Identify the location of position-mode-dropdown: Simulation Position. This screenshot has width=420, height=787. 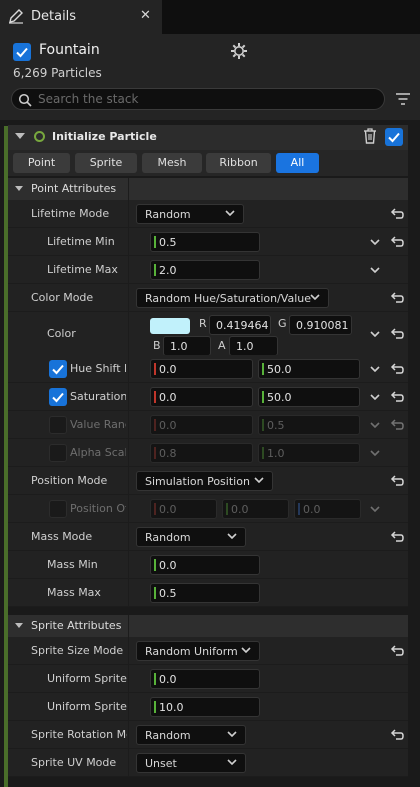
(204, 481).